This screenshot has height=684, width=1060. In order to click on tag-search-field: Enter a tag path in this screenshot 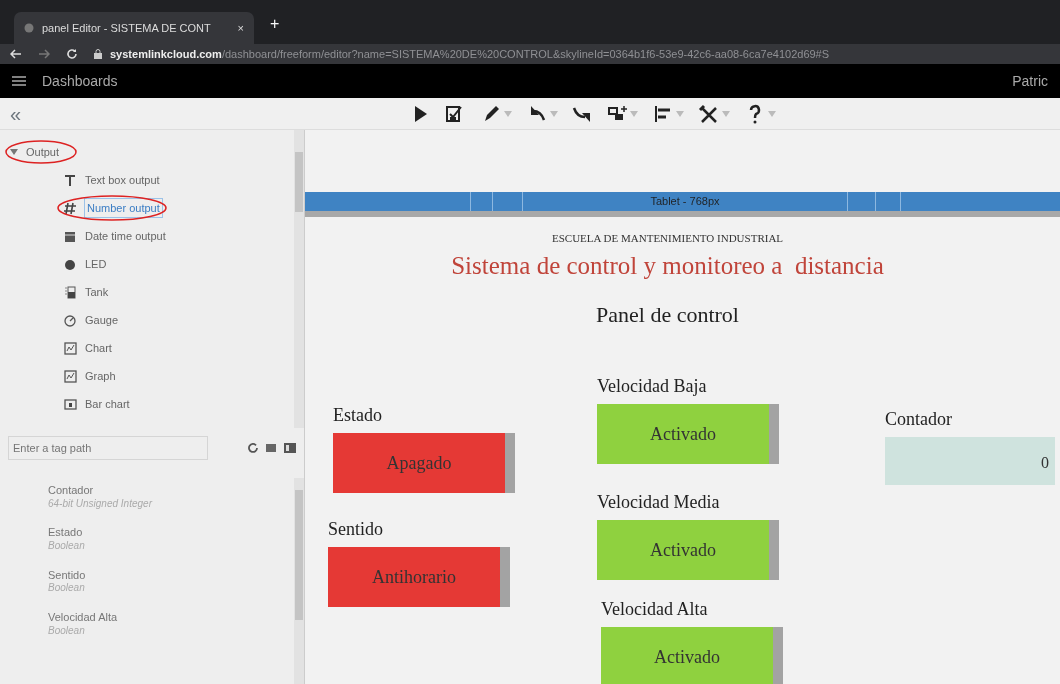, I will do `click(108, 448)`.